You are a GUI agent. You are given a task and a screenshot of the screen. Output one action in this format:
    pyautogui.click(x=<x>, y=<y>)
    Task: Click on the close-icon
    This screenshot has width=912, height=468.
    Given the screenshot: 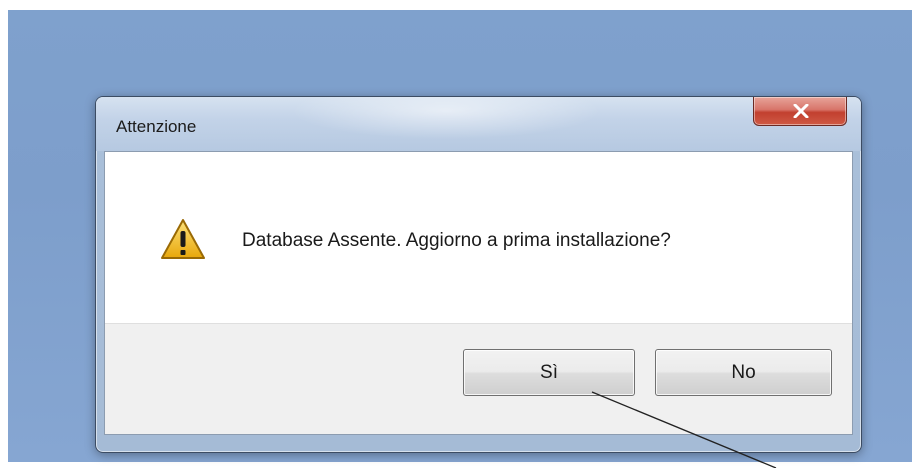 What is the action you would take?
    pyautogui.click(x=801, y=111)
    